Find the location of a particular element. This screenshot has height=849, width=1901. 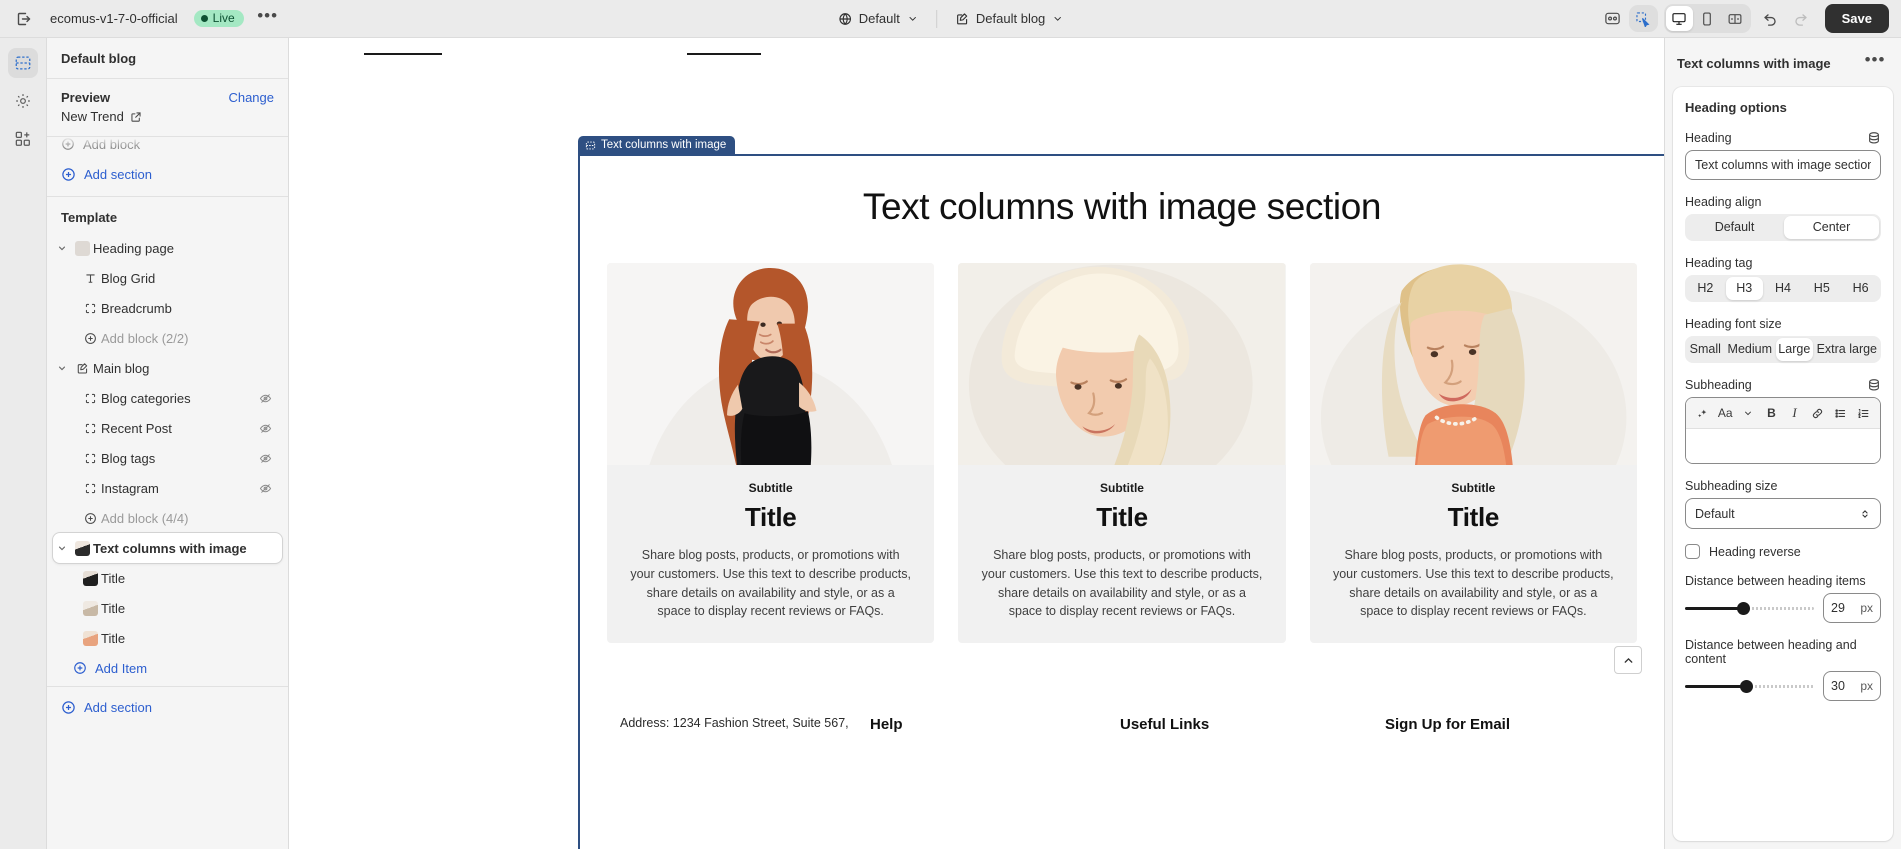

fullwidth-icon is located at coordinates (1735, 18).